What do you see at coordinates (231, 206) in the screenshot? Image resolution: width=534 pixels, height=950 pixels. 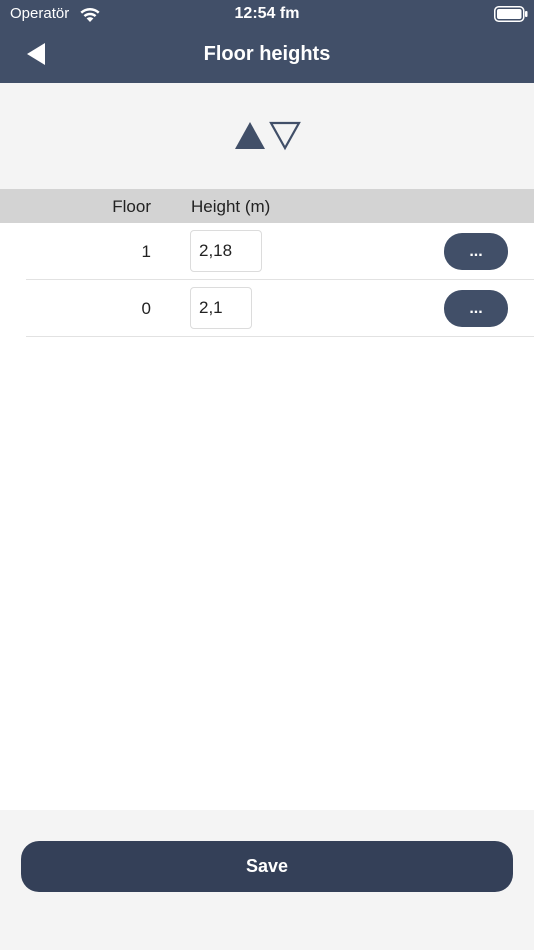 I see `column-header-height: Height (m)` at bounding box center [231, 206].